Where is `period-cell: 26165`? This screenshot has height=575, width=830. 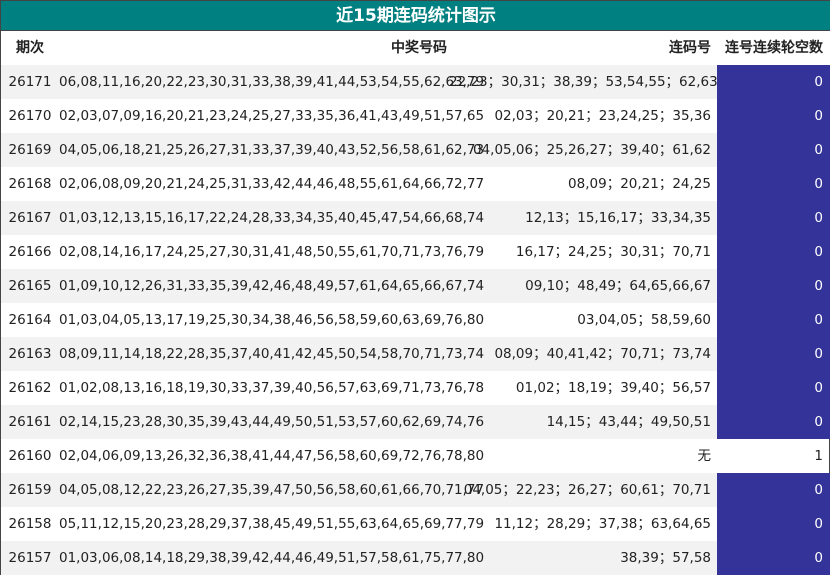 period-cell: 26165 is located at coordinates (30, 286).